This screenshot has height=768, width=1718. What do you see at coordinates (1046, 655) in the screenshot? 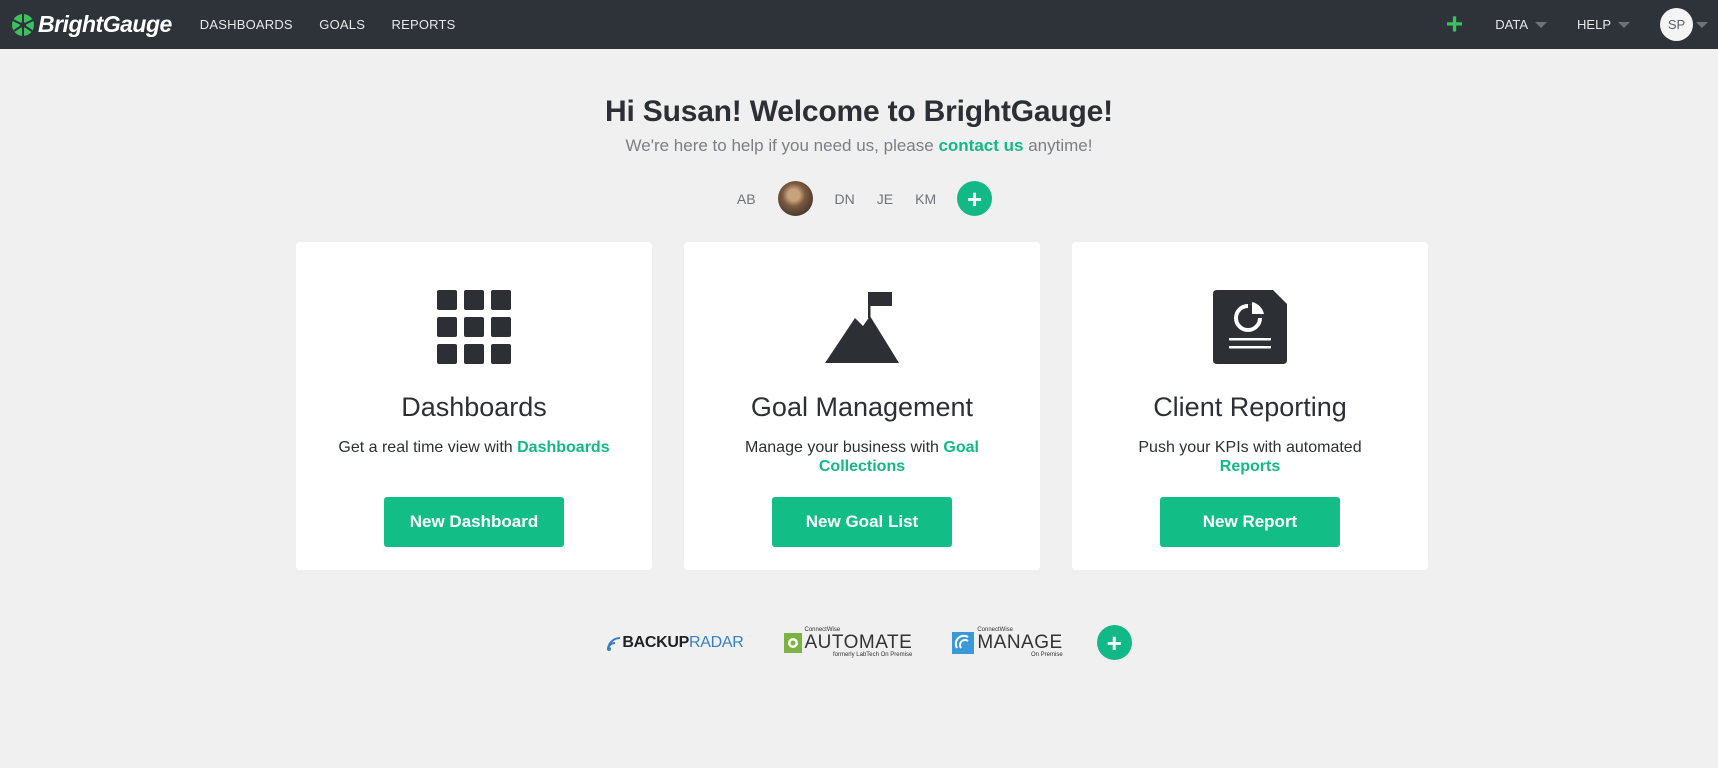
I see `manage-sub: On Premise` at bounding box center [1046, 655].